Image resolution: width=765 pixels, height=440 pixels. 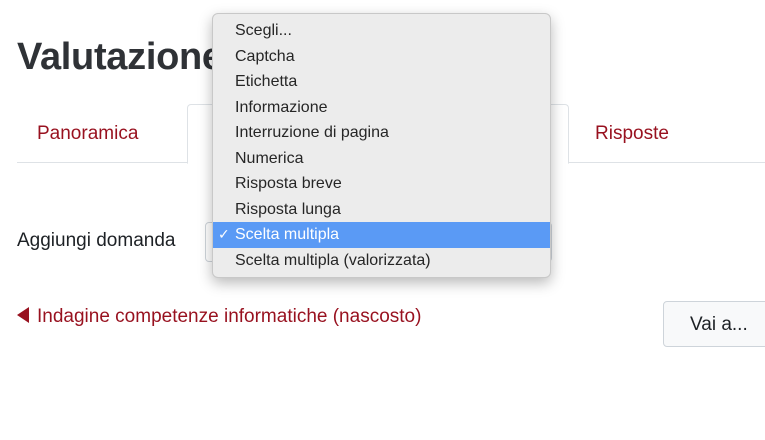 What do you see at coordinates (381, 57) in the screenshot?
I see `option-captcha: Captcha` at bounding box center [381, 57].